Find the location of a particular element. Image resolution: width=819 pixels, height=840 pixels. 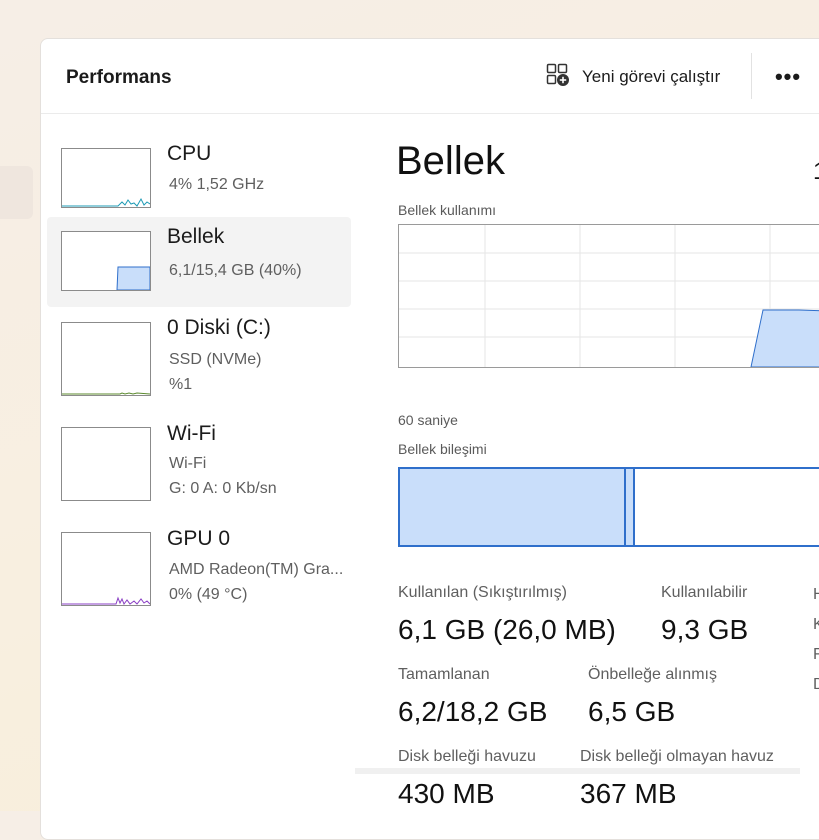

sidebar-item-name: Bellek is located at coordinates (196, 236).